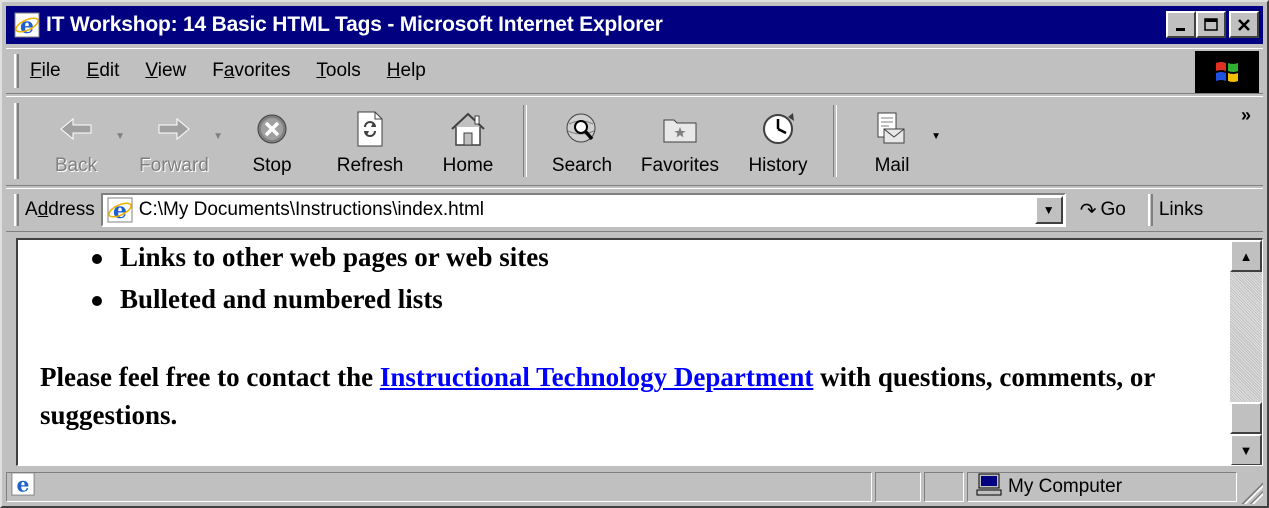 The height and width of the screenshot is (508, 1269). Describe the element at coordinates (76, 165) in the screenshot. I see `back-label: Back` at that location.